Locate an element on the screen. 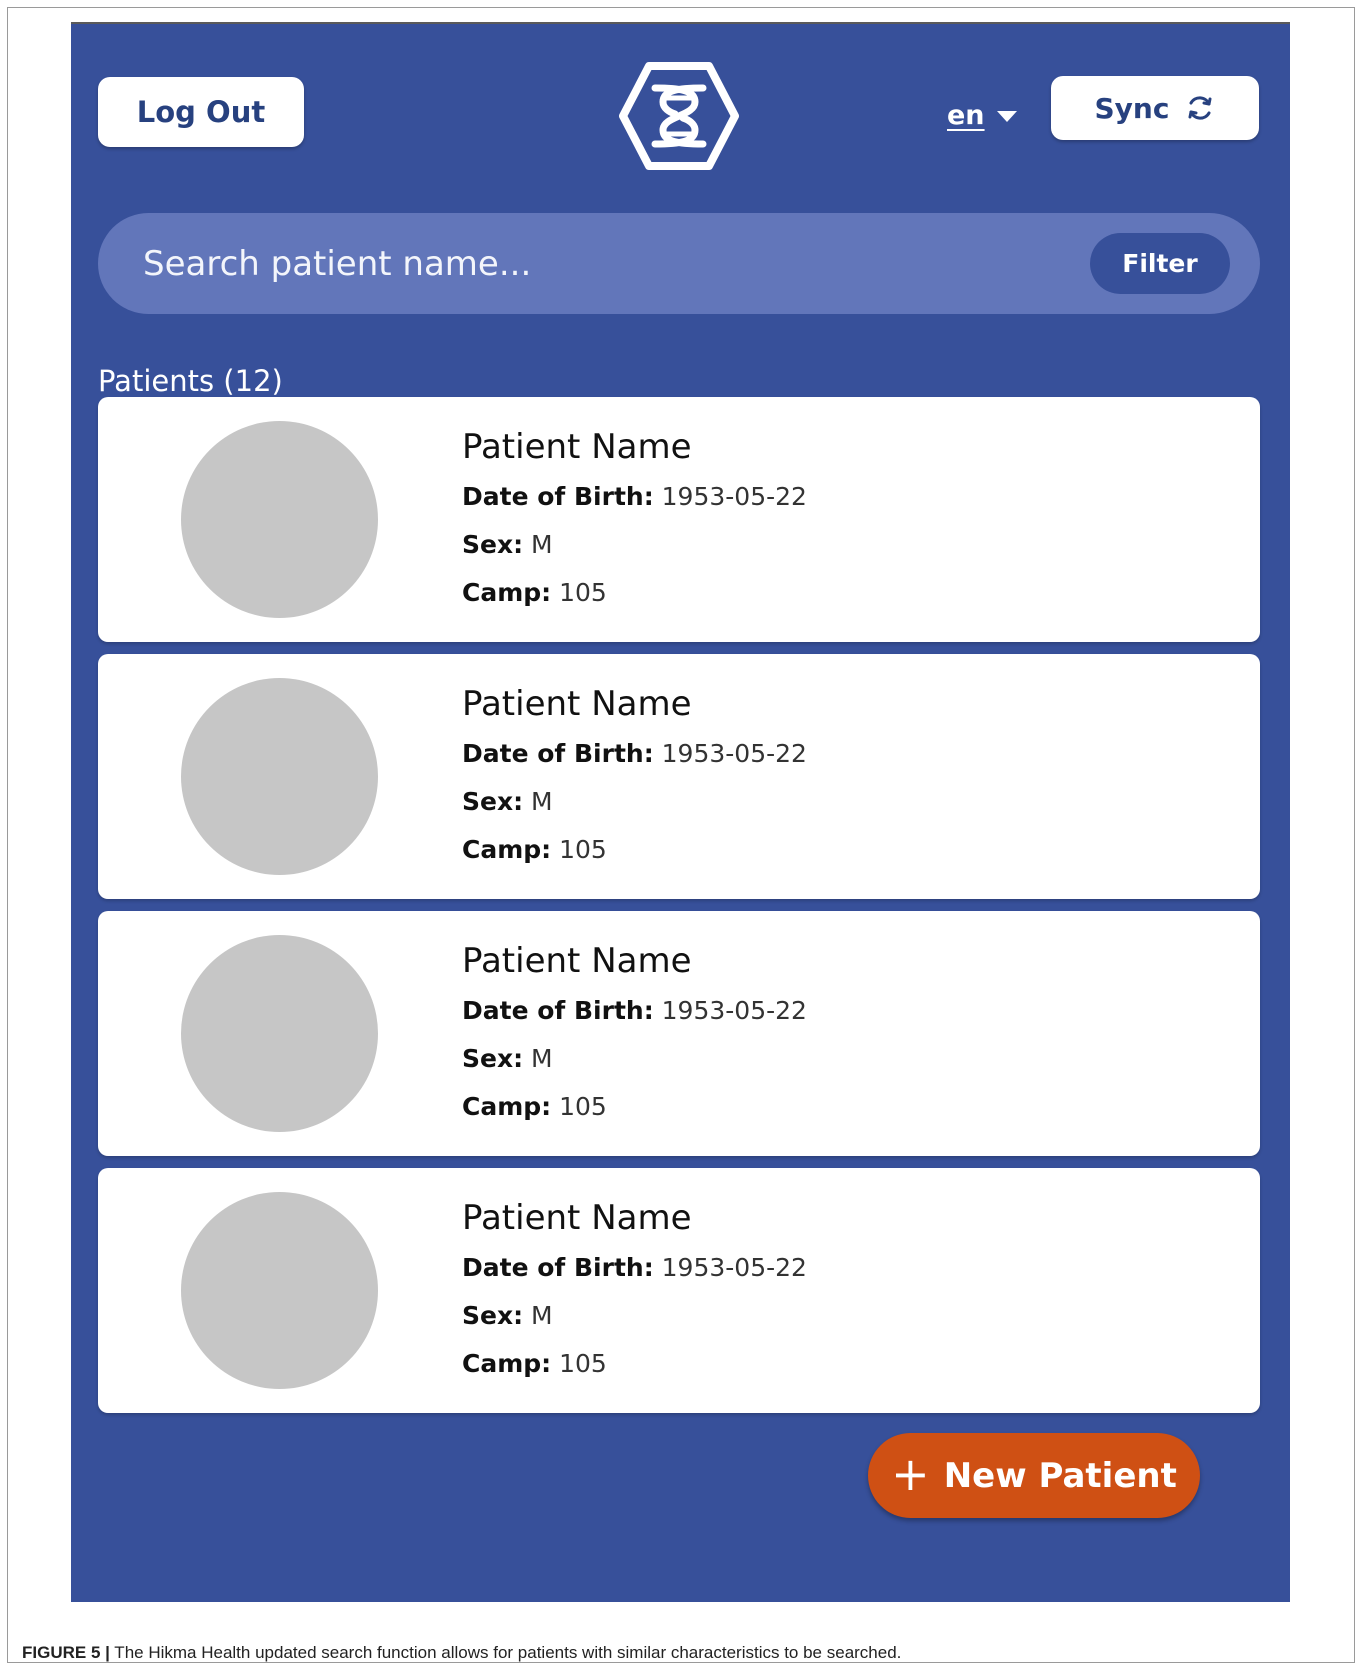 This screenshot has width=1363, height=1671. caption-label: FIGURE 5 | is located at coordinates (66, 1652).